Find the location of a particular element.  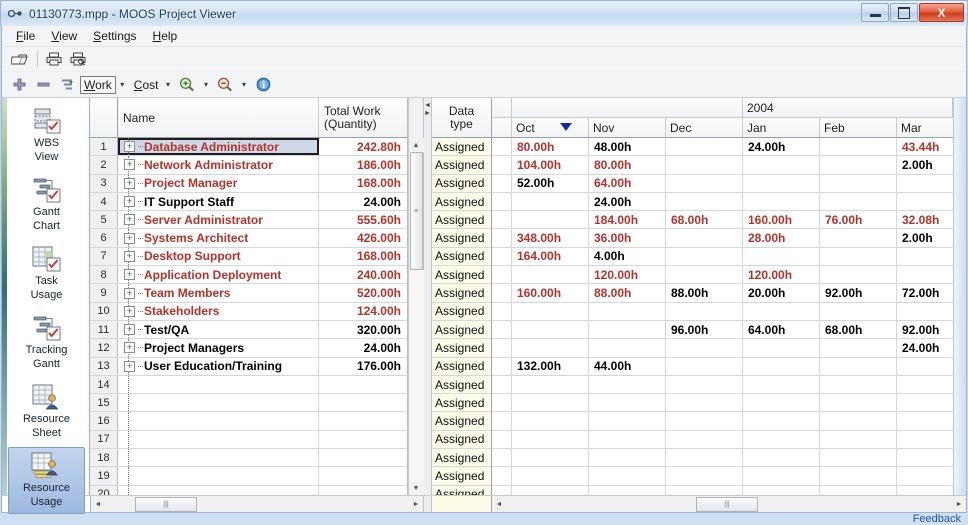

menu-view: View is located at coordinates (64, 36).